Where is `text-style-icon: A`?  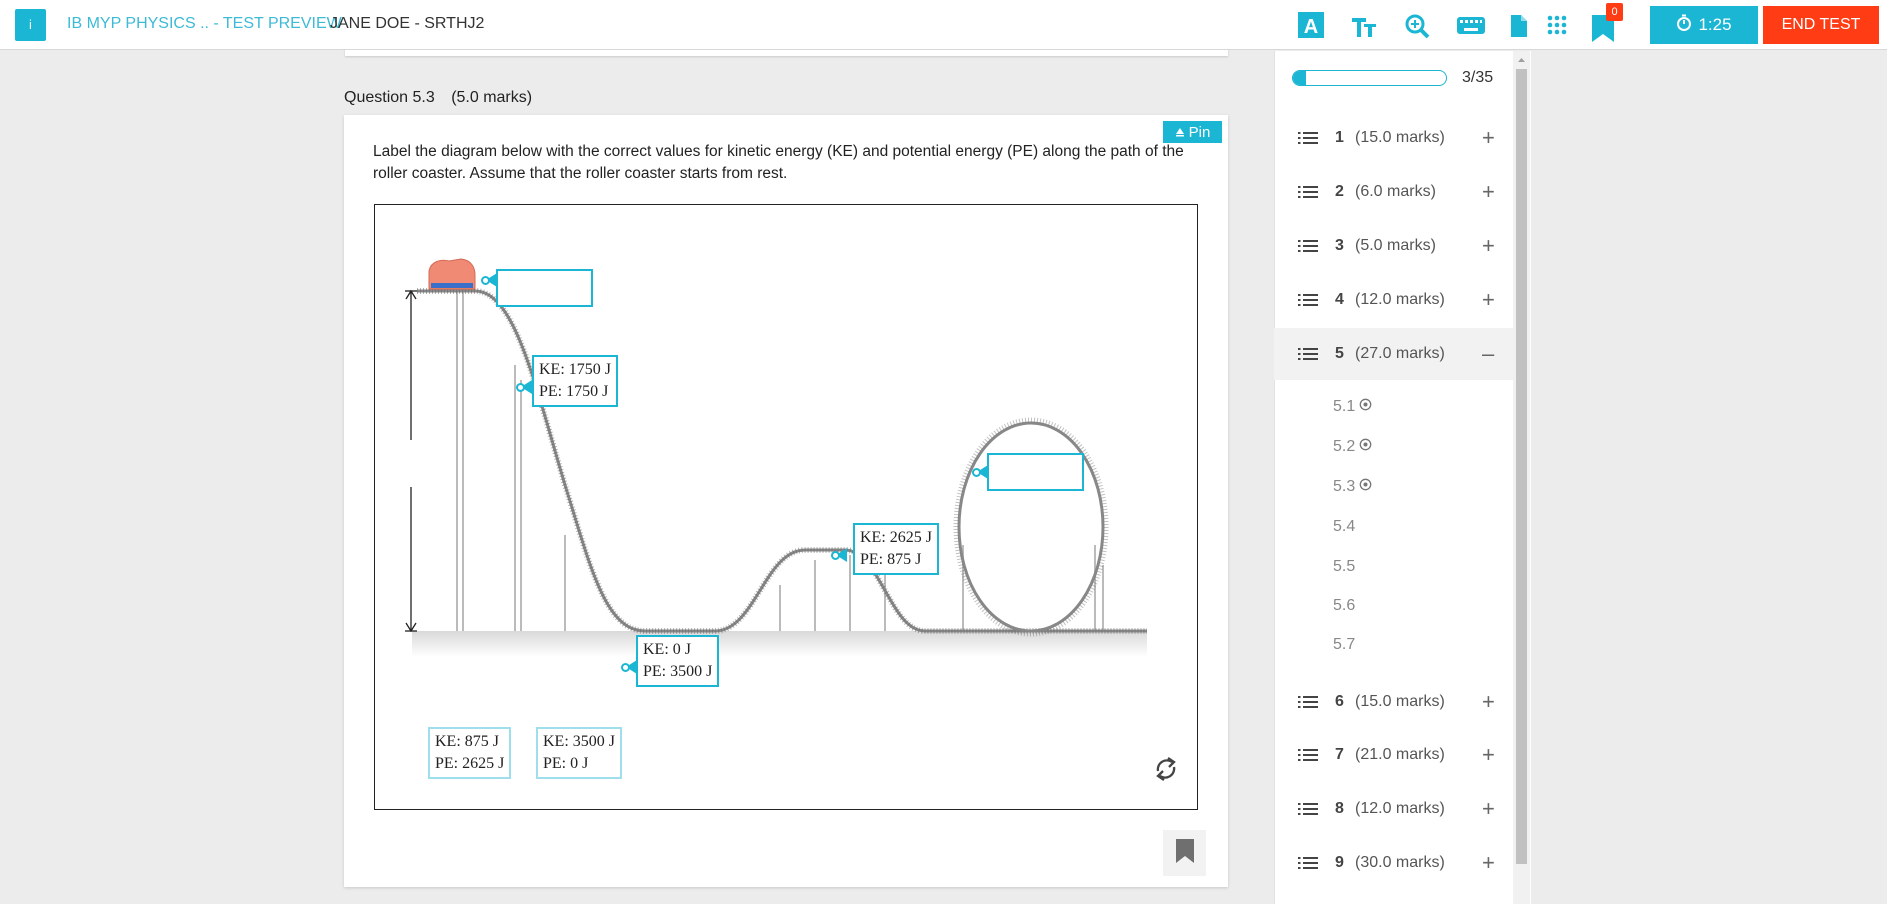 text-style-icon: A is located at coordinates (1311, 25).